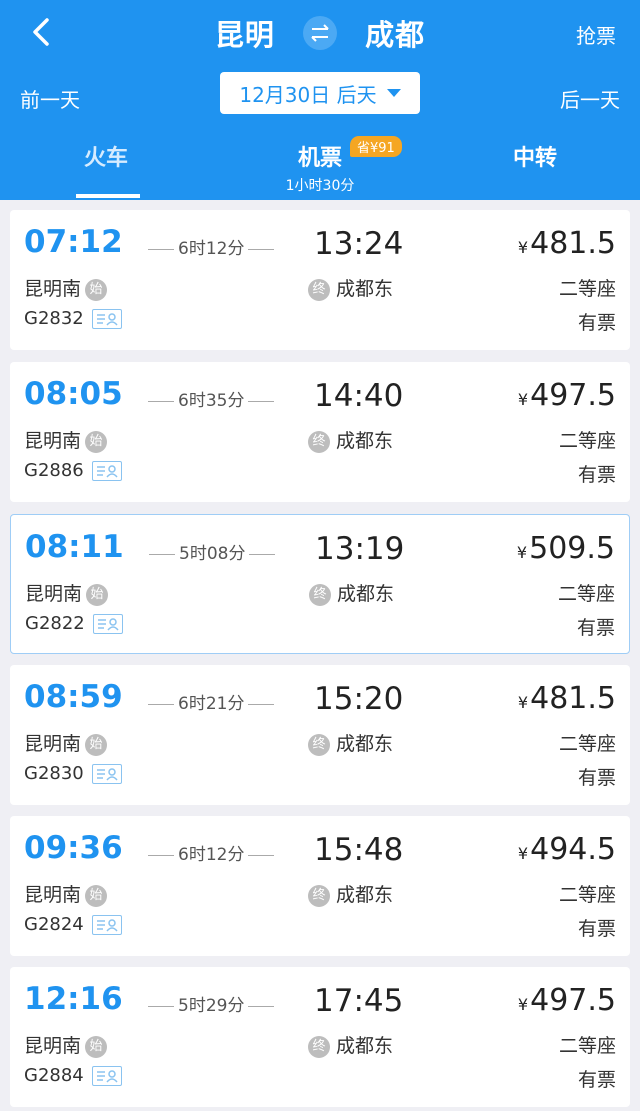 The width and height of the screenshot is (640, 1111). What do you see at coordinates (211, 249) in the screenshot?
I see `duration-text: 6时12分` at bounding box center [211, 249].